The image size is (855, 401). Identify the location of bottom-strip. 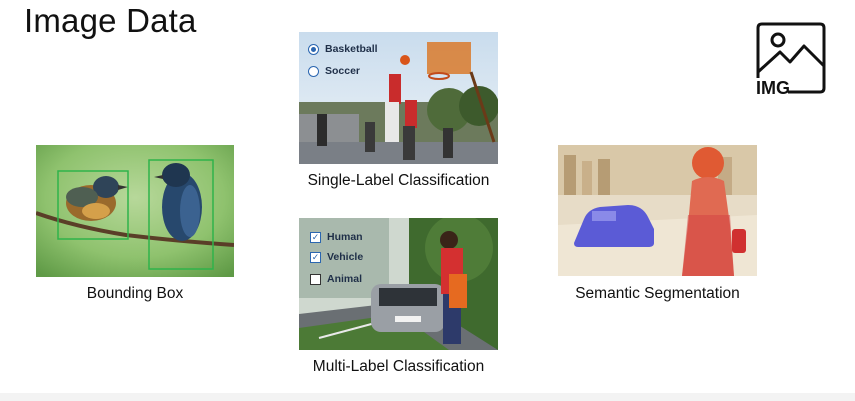
(427, 397).